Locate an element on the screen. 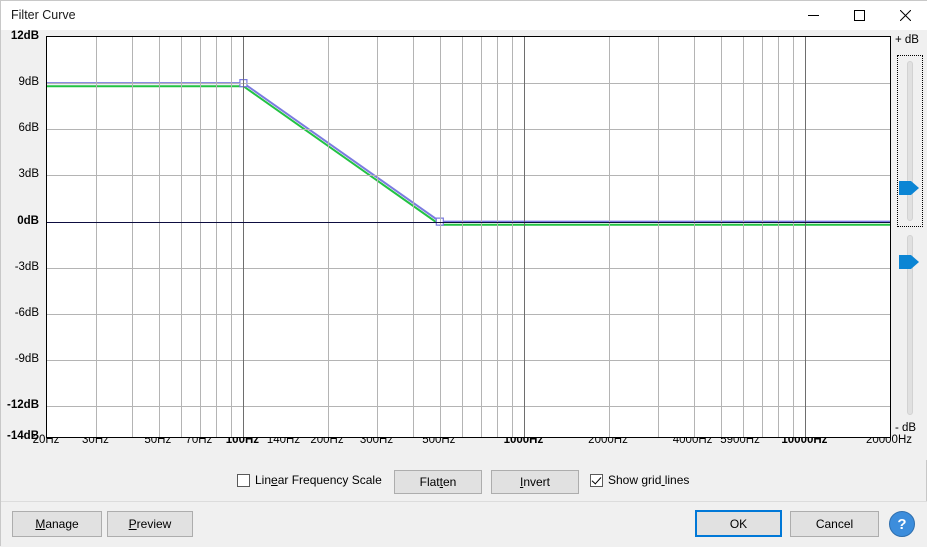 The height and width of the screenshot is (547, 927). minimize-icon is located at coordinates (813, 15).